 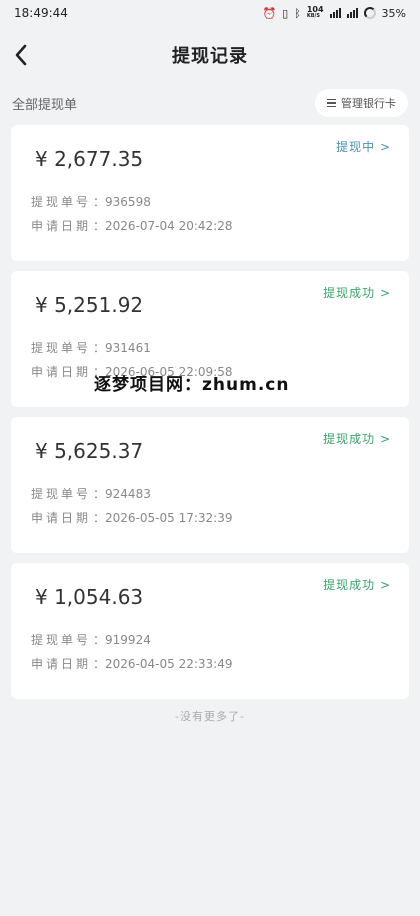 What do you see at coordinates (315, 12) in the screenshot?
I see `network-speed: 104 KB/S` at bounding box center [315, 12].